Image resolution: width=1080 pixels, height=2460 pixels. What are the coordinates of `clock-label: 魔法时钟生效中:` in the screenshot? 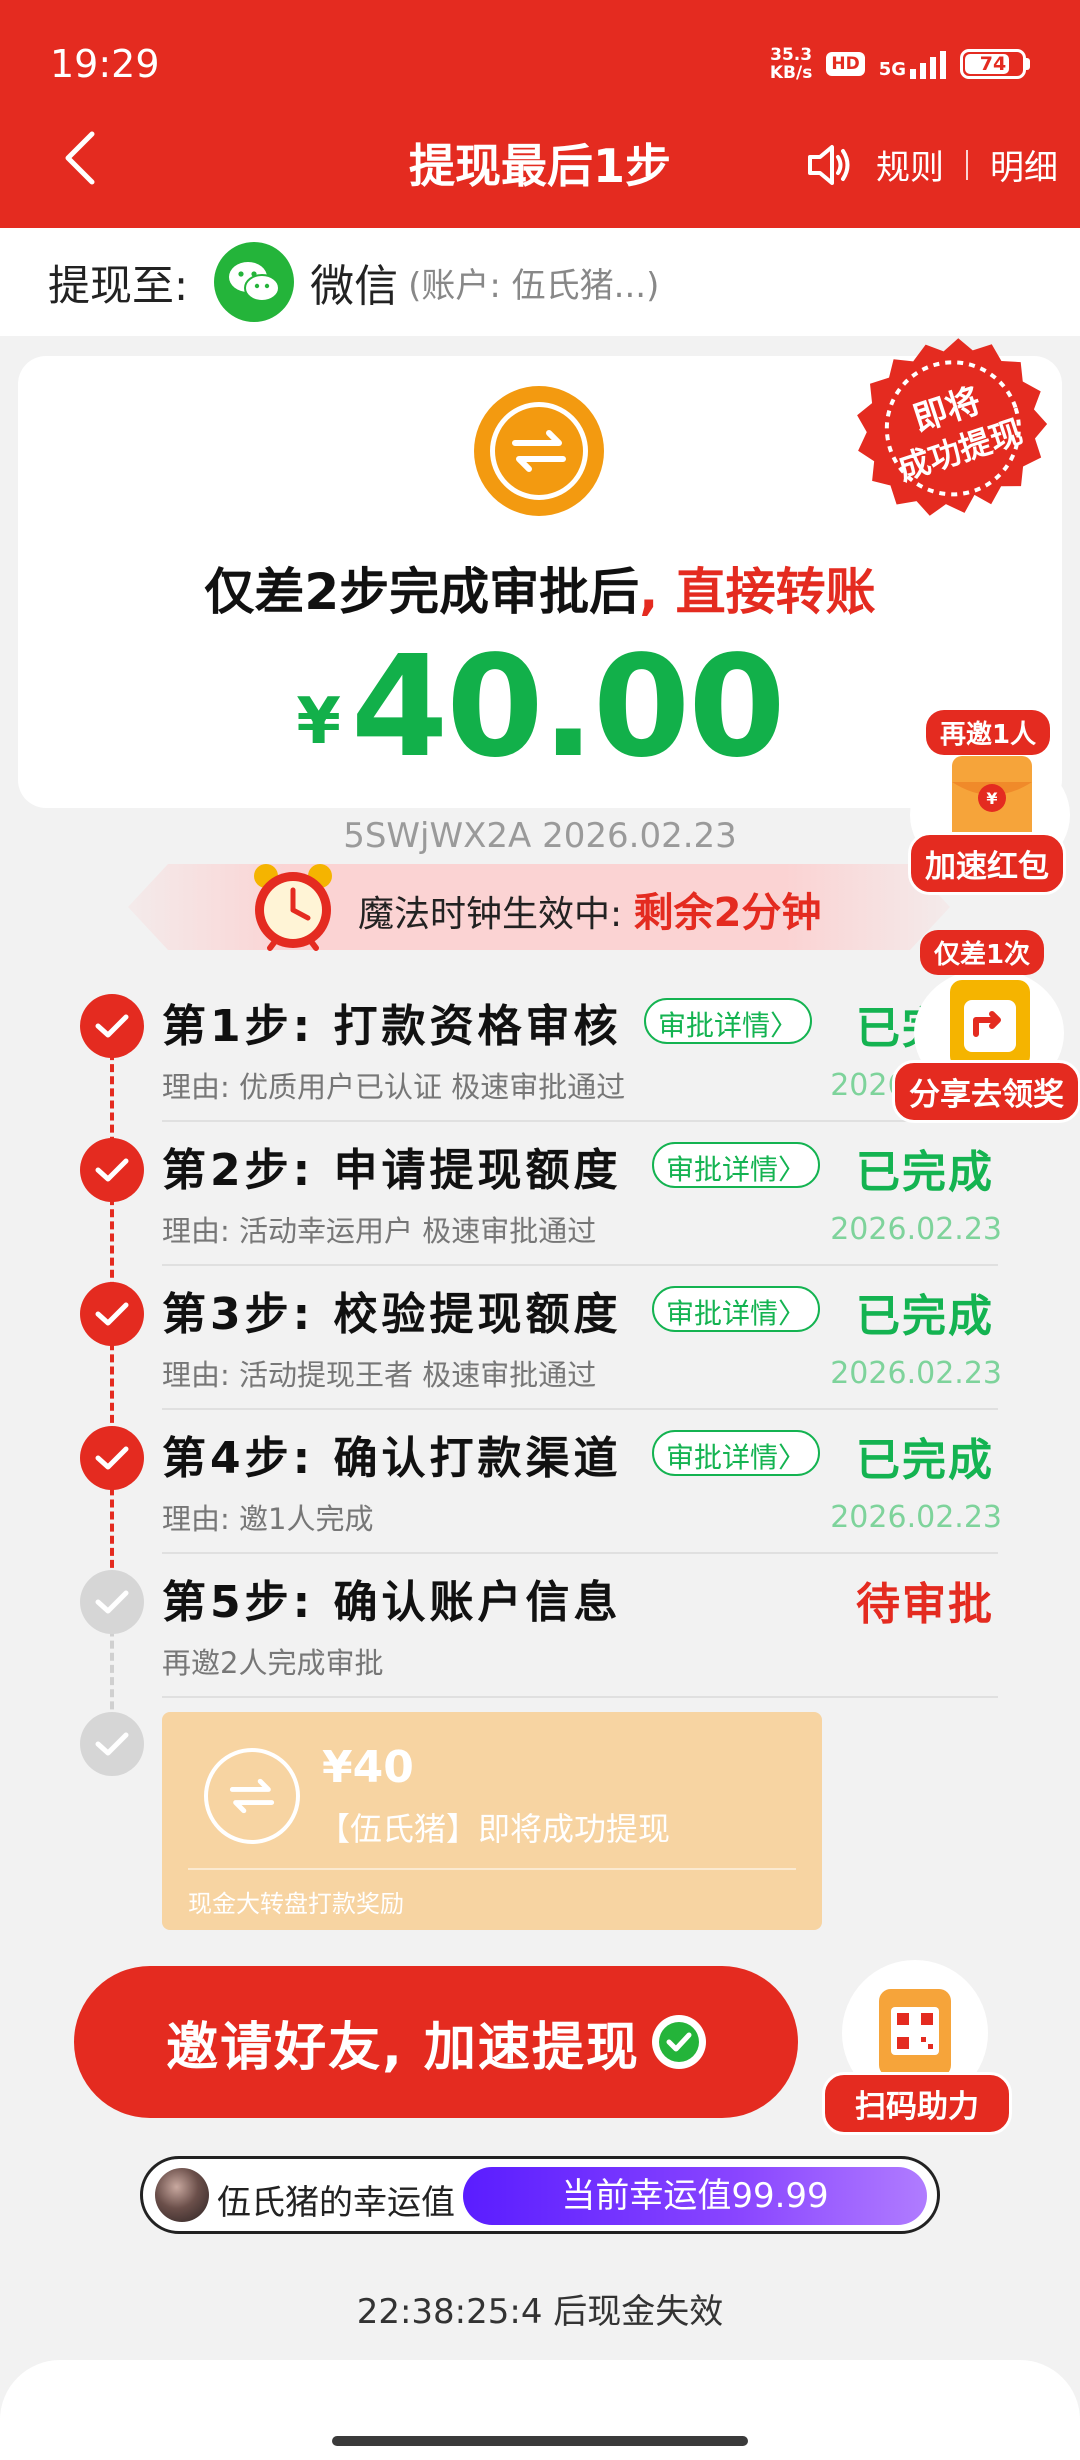 It's located at (496, 914).